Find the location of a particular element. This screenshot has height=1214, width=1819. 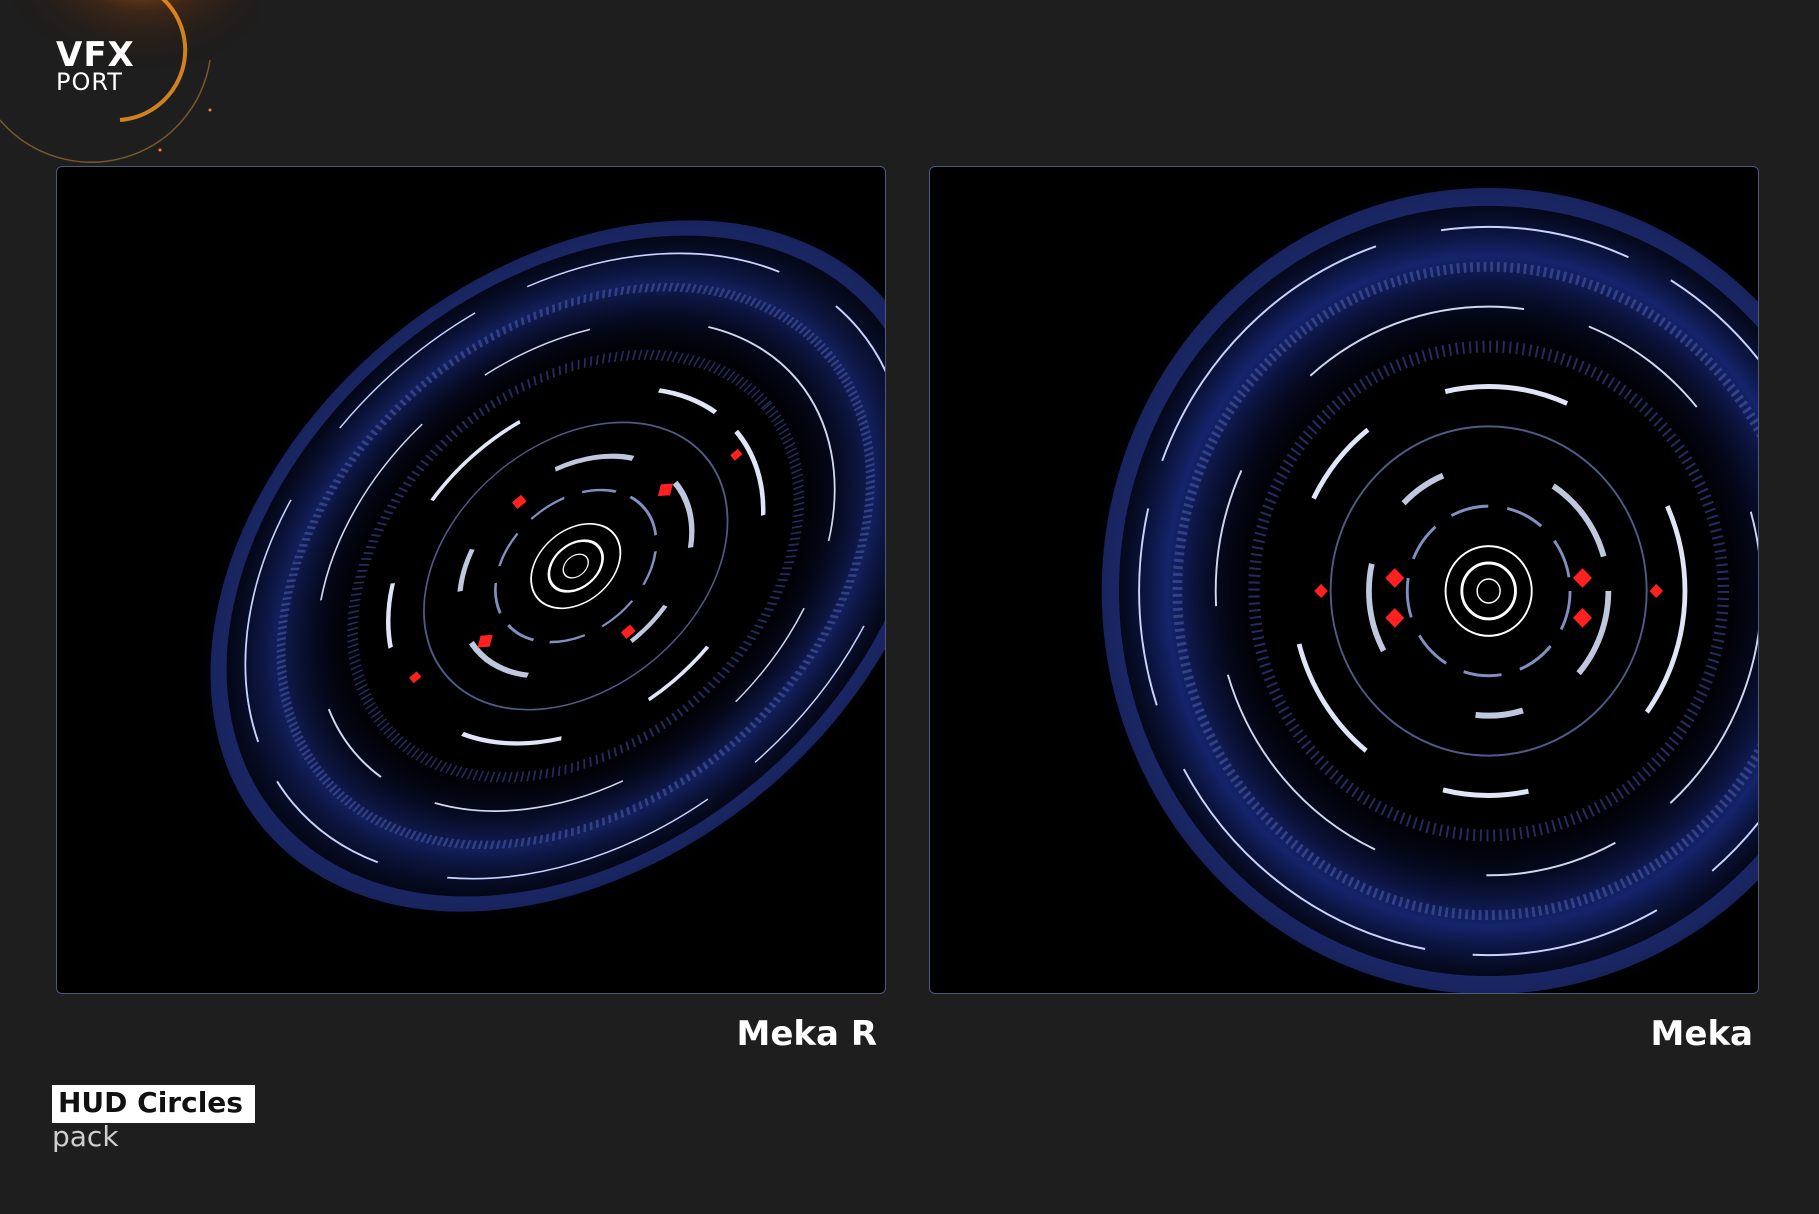

vfx-port-logo: VFX PORT is located at coordinates (95, 66).